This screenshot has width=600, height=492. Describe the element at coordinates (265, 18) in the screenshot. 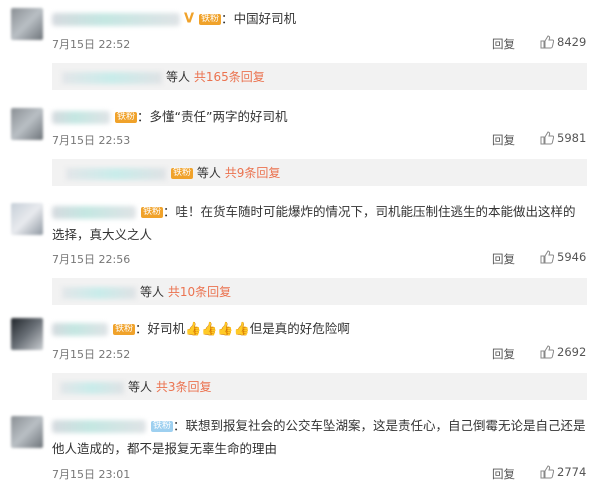

I see `comment-text: 中国好司机` at that location.